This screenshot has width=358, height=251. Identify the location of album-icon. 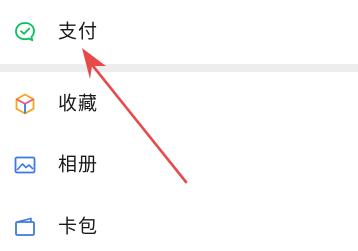
(25, 165).